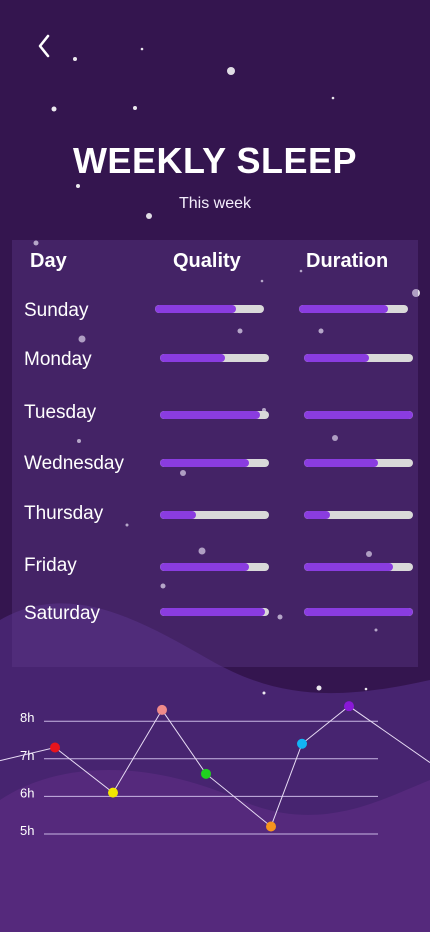 This screenshot has width=430, height=932. What do you see at coordinates (27, 774) in the screenshot?
I see `chart-y-labels: 8h7h6h5h` at bounding box center [27, 774].